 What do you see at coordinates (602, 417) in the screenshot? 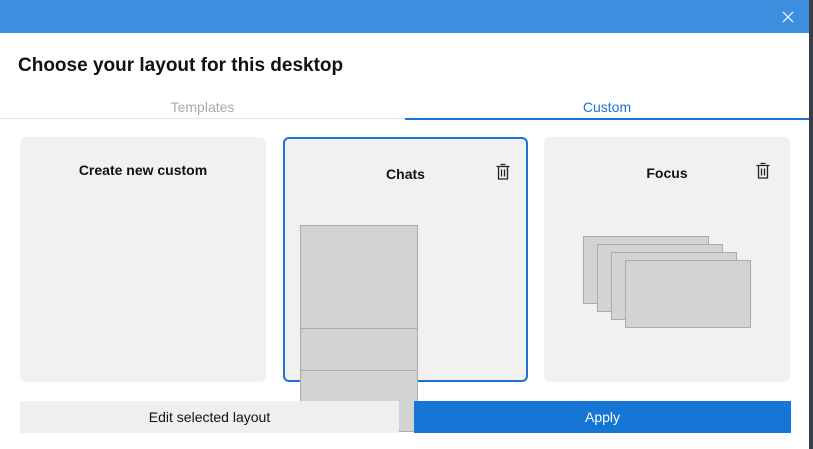
I see `apply-button: Apply` at bounding box center [602, 417].